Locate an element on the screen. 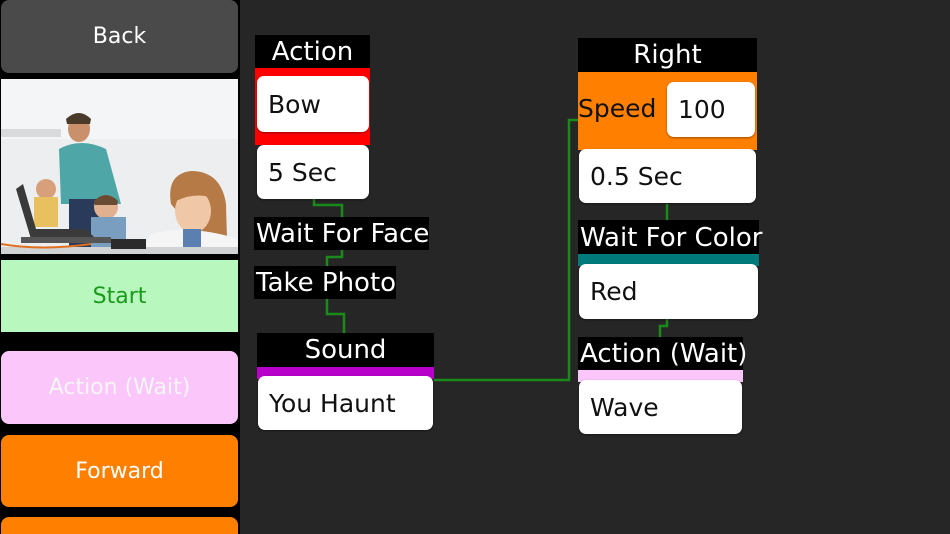 The width and height of the screenshot is (950, 534). wire-waitcolor-to-actionwait is located at coordinates (663, 328).